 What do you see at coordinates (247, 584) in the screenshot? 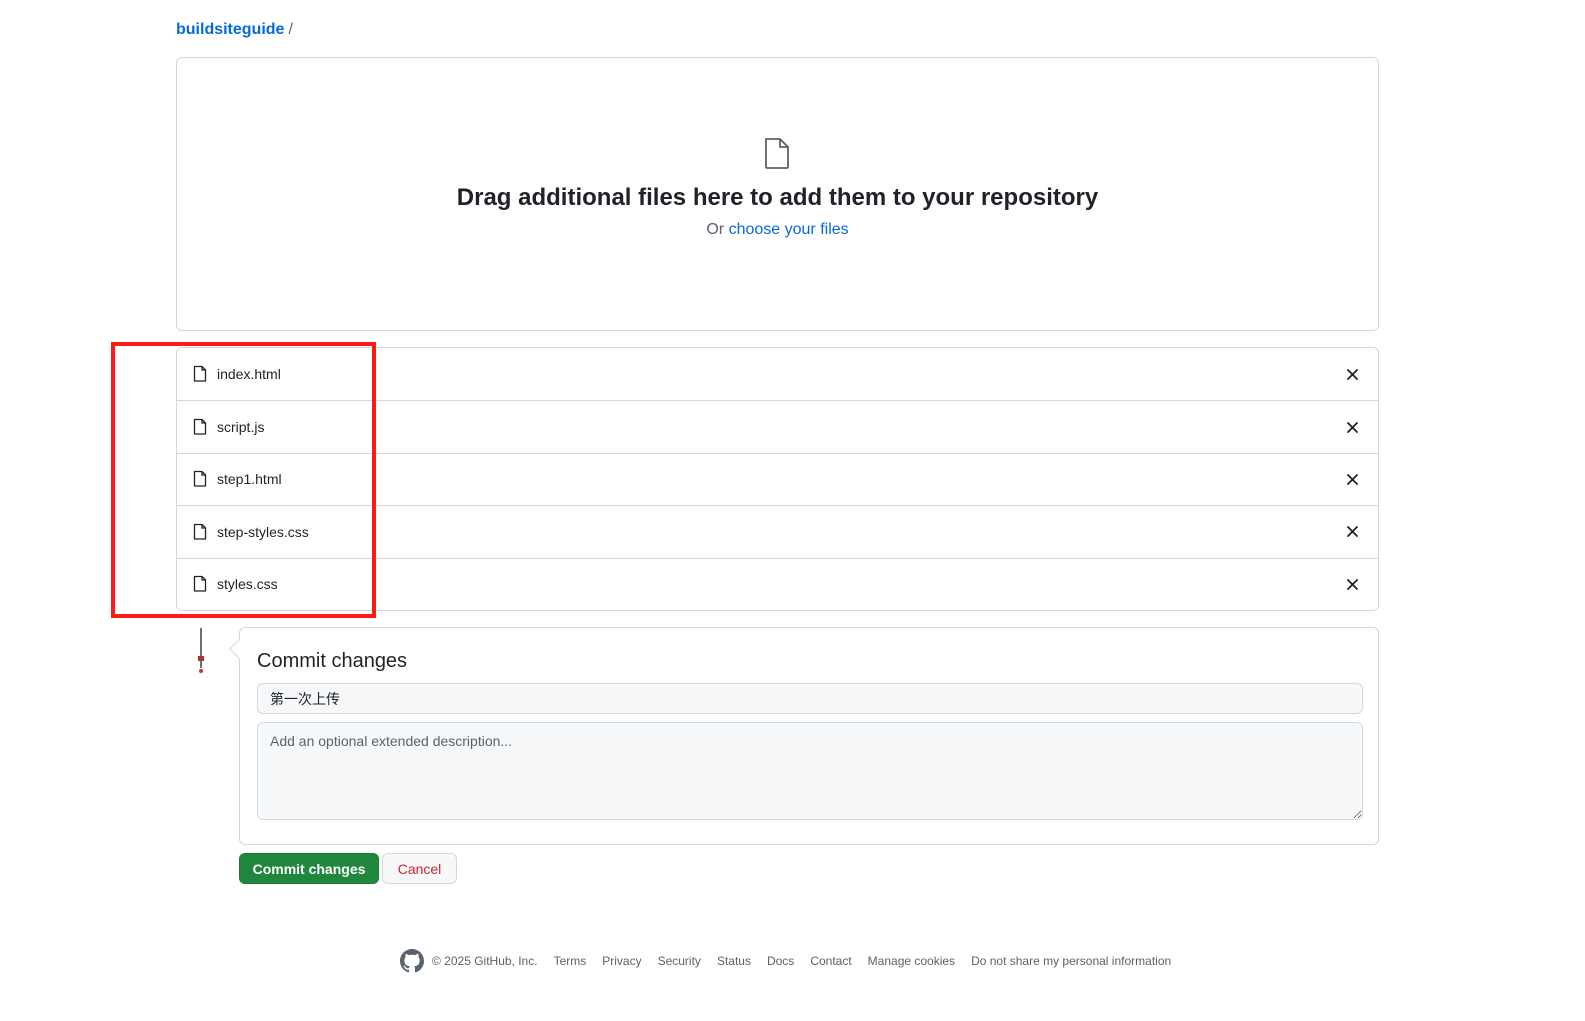
I see `file-name: styles.css` at bounding box center [247, 584].